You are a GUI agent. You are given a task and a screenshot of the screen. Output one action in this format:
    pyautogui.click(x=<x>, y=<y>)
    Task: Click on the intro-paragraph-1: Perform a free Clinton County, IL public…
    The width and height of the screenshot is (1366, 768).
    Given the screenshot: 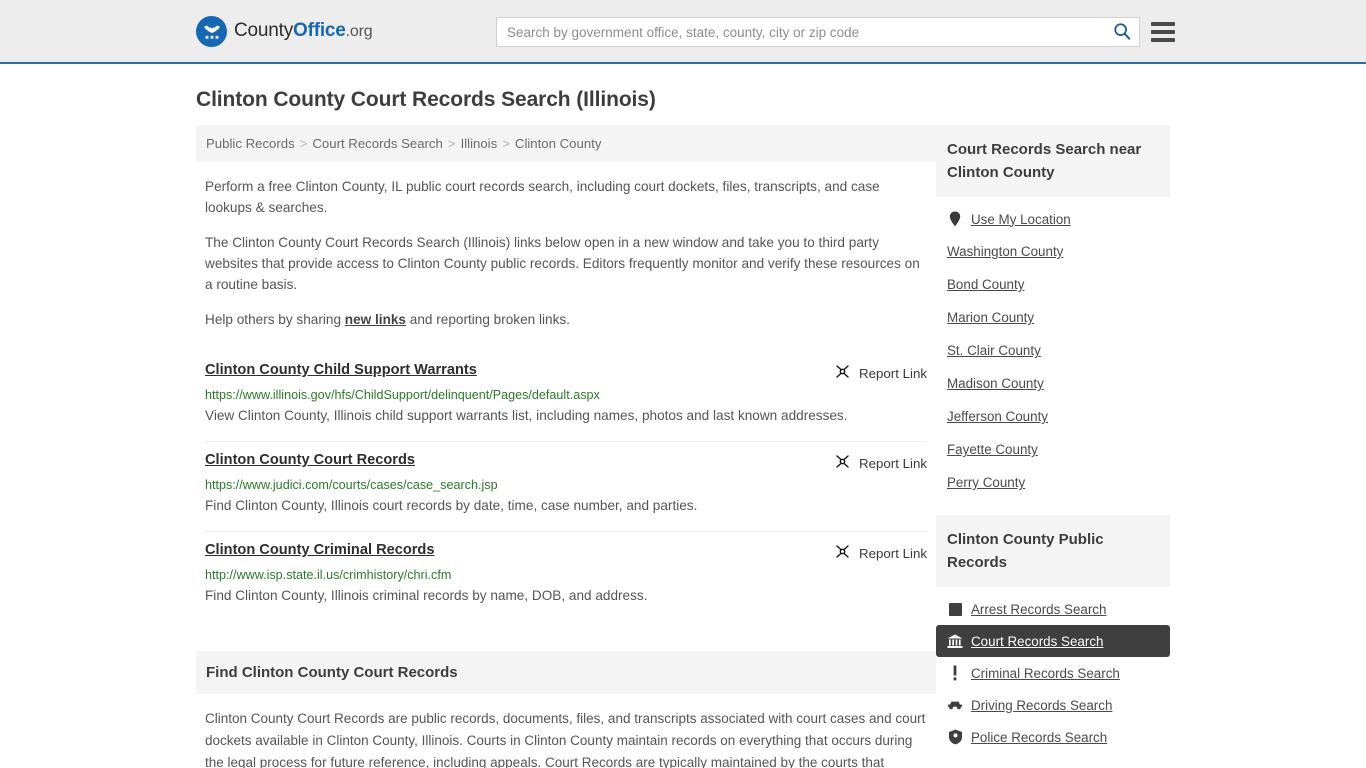 What is the action you would take?
    pyautogui.click(x=542, y=197)
    